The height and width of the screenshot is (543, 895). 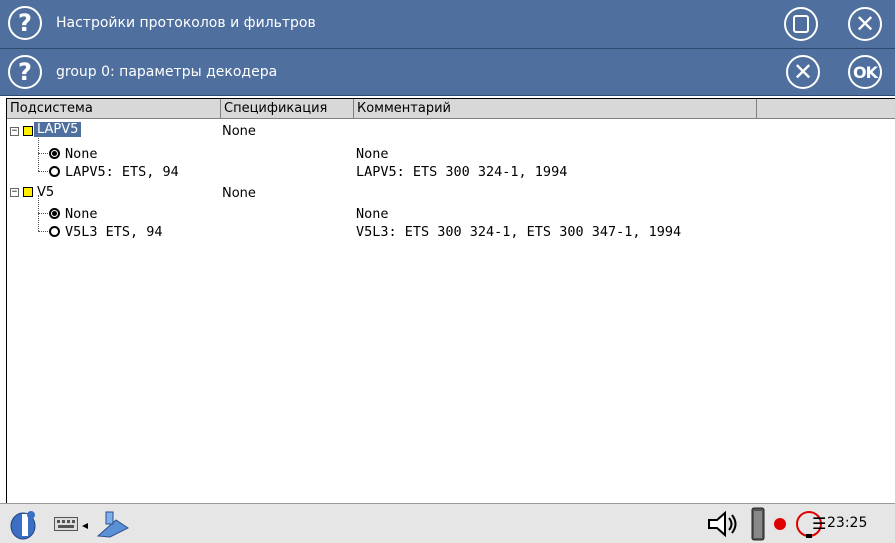 I want to click on ok-button: OK, so click(x=865, y=72).